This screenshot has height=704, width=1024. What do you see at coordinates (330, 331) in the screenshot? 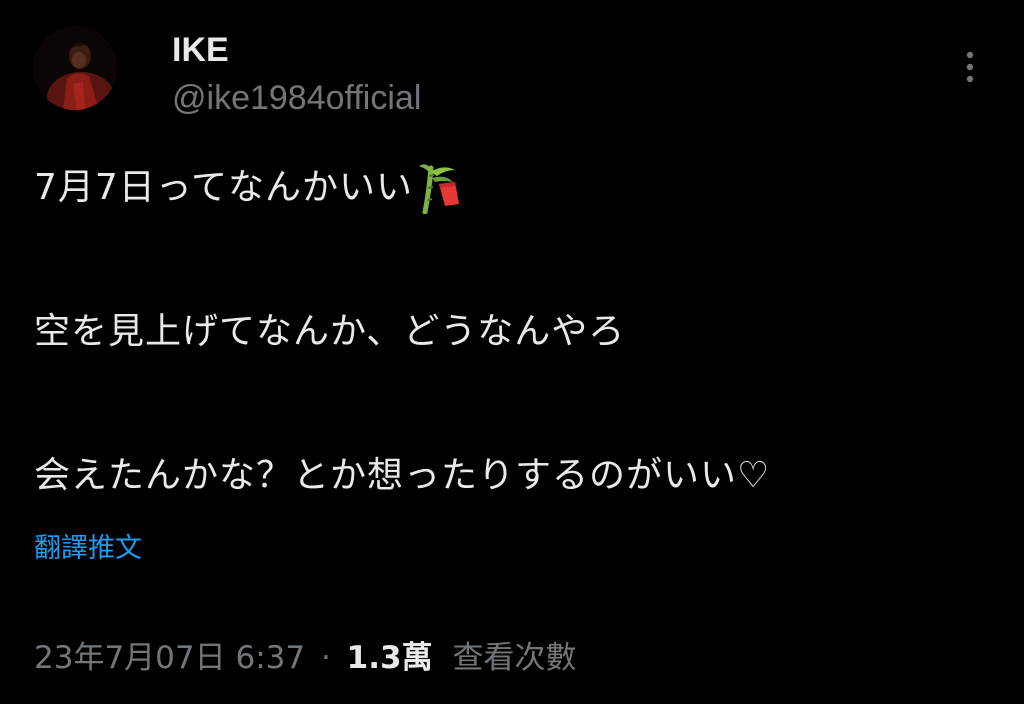
I see `tweet-line-2: 空を見上げてなんか、どうなんやろ` at bounding box center [330, 331].